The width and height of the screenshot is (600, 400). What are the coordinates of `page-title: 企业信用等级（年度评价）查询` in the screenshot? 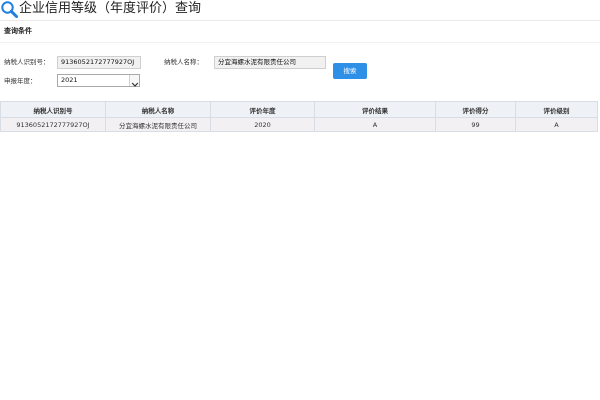 It's located at (110, 8).